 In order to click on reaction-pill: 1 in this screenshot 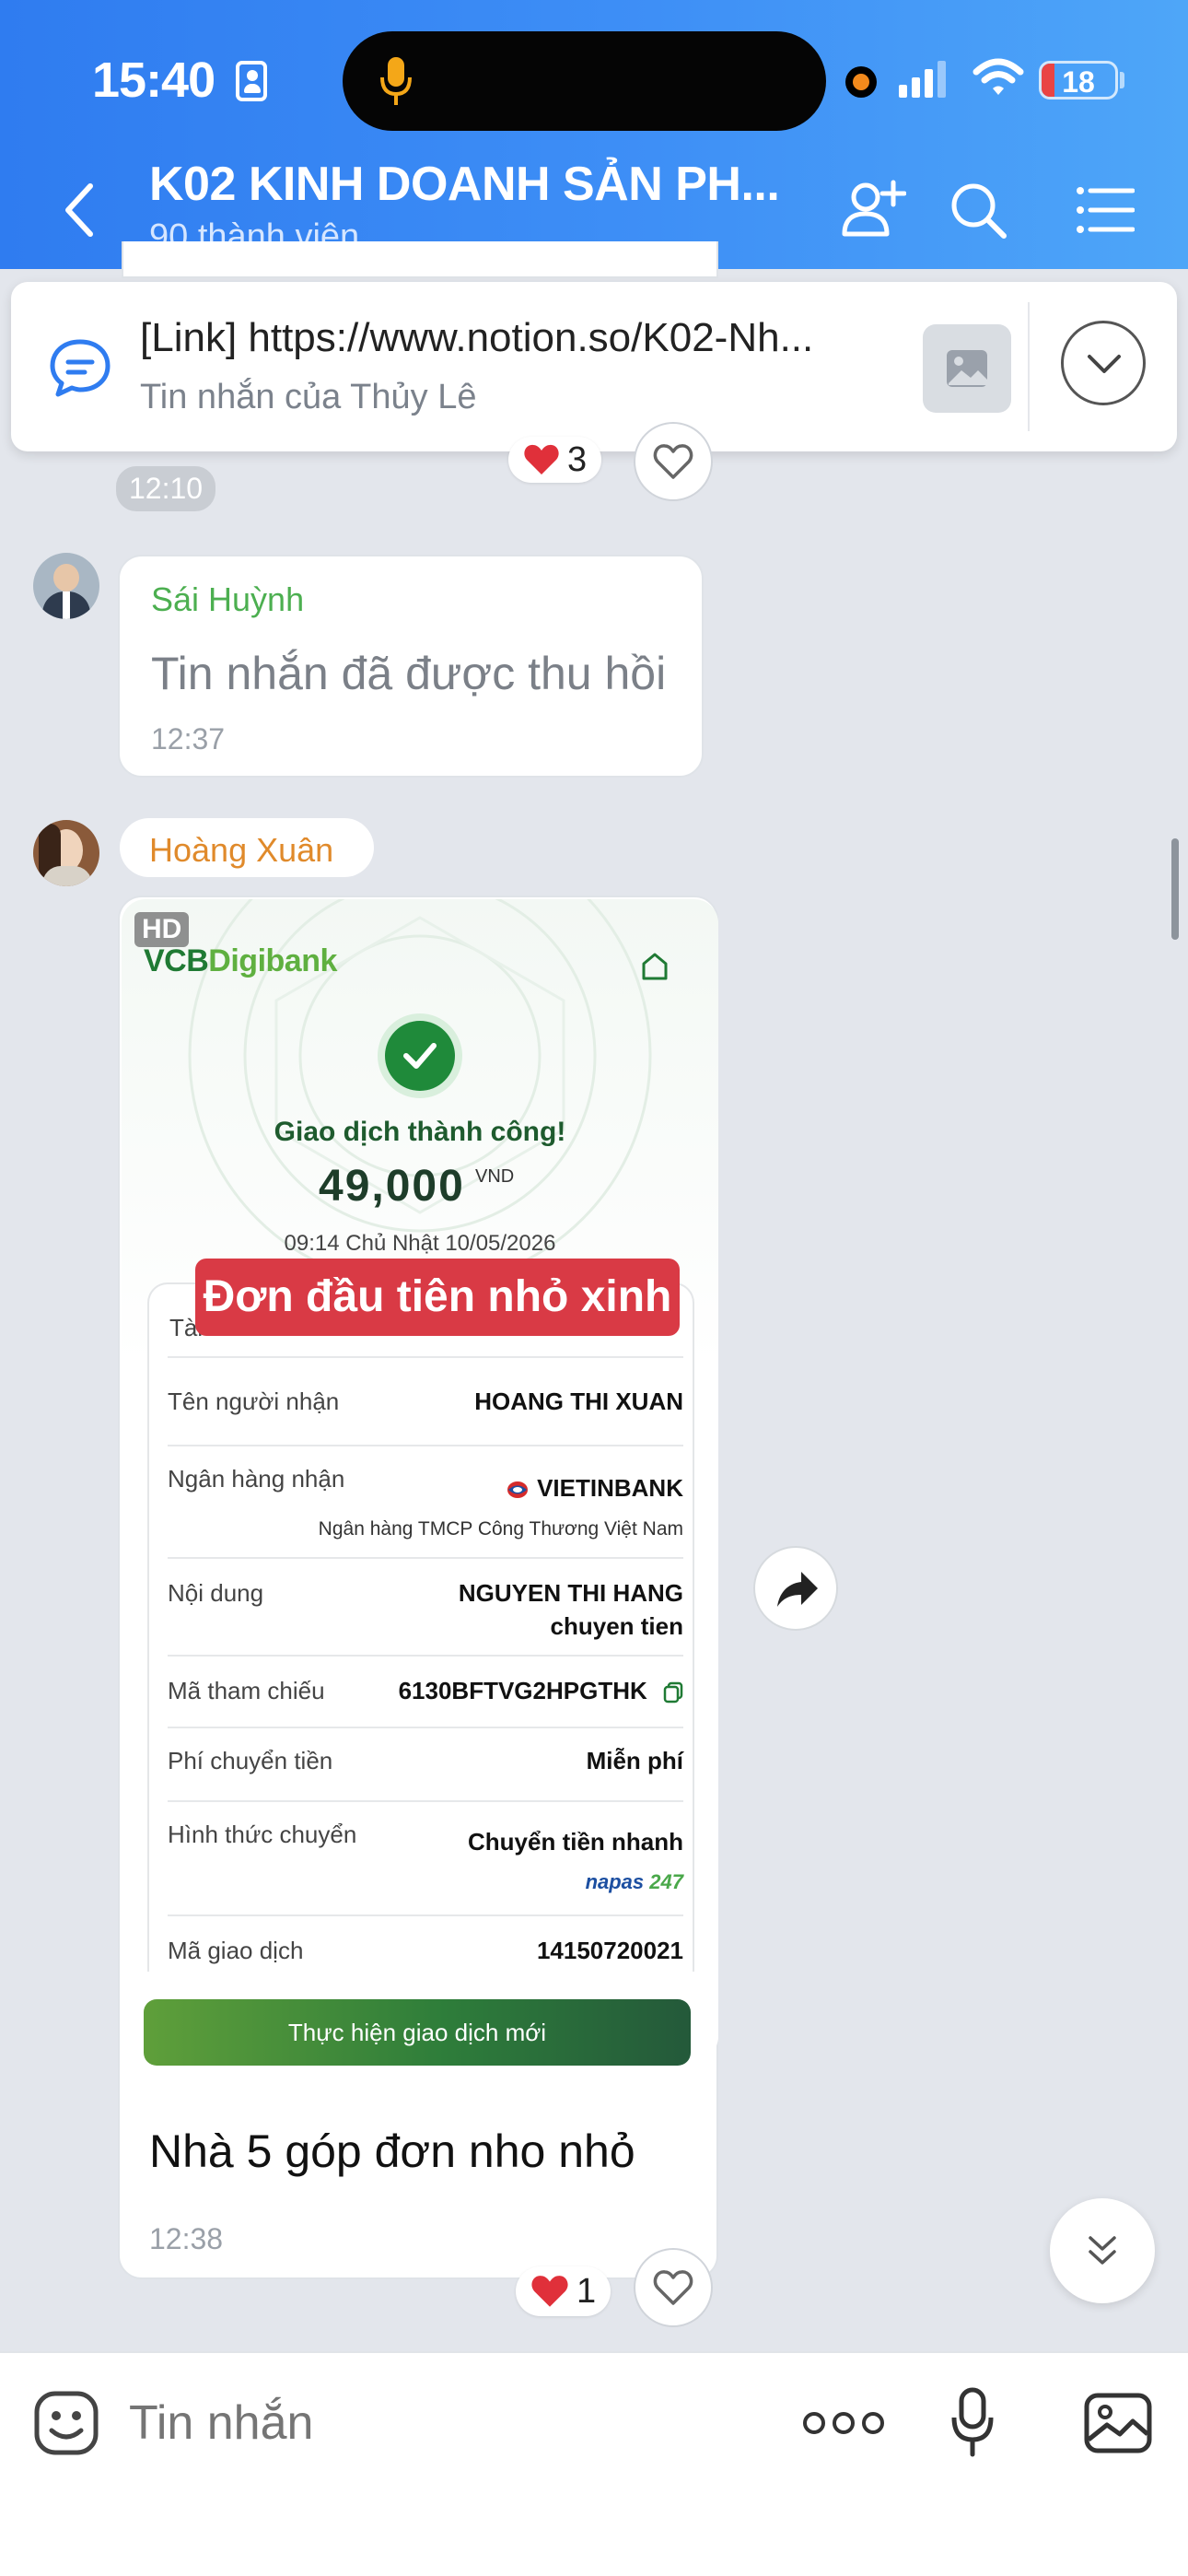, I will do `click(563, 2291)`.